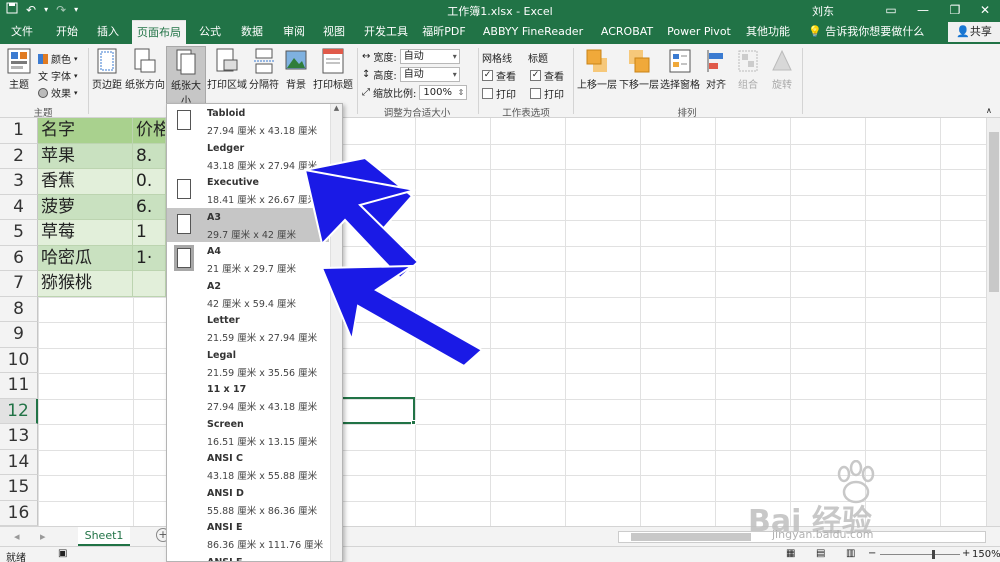 This screenshot has width=1000, height=562. I want to click on tab-foxit-pdf: 福昕PDF, so click(444, 32).